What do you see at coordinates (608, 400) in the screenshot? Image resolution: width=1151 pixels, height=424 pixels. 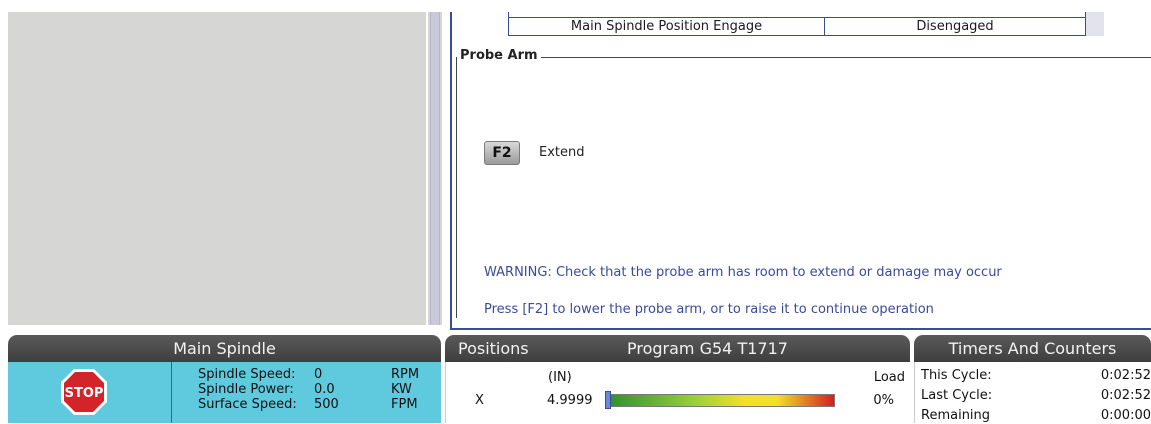 I see `load-bar-indicator` at bounding box center [608, 400].